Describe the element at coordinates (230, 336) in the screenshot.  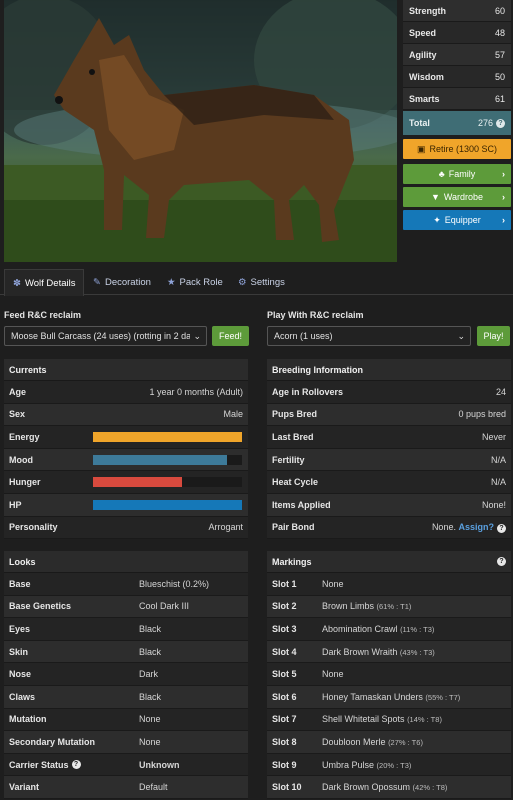
I see `feed-button: Feed!` at that location.